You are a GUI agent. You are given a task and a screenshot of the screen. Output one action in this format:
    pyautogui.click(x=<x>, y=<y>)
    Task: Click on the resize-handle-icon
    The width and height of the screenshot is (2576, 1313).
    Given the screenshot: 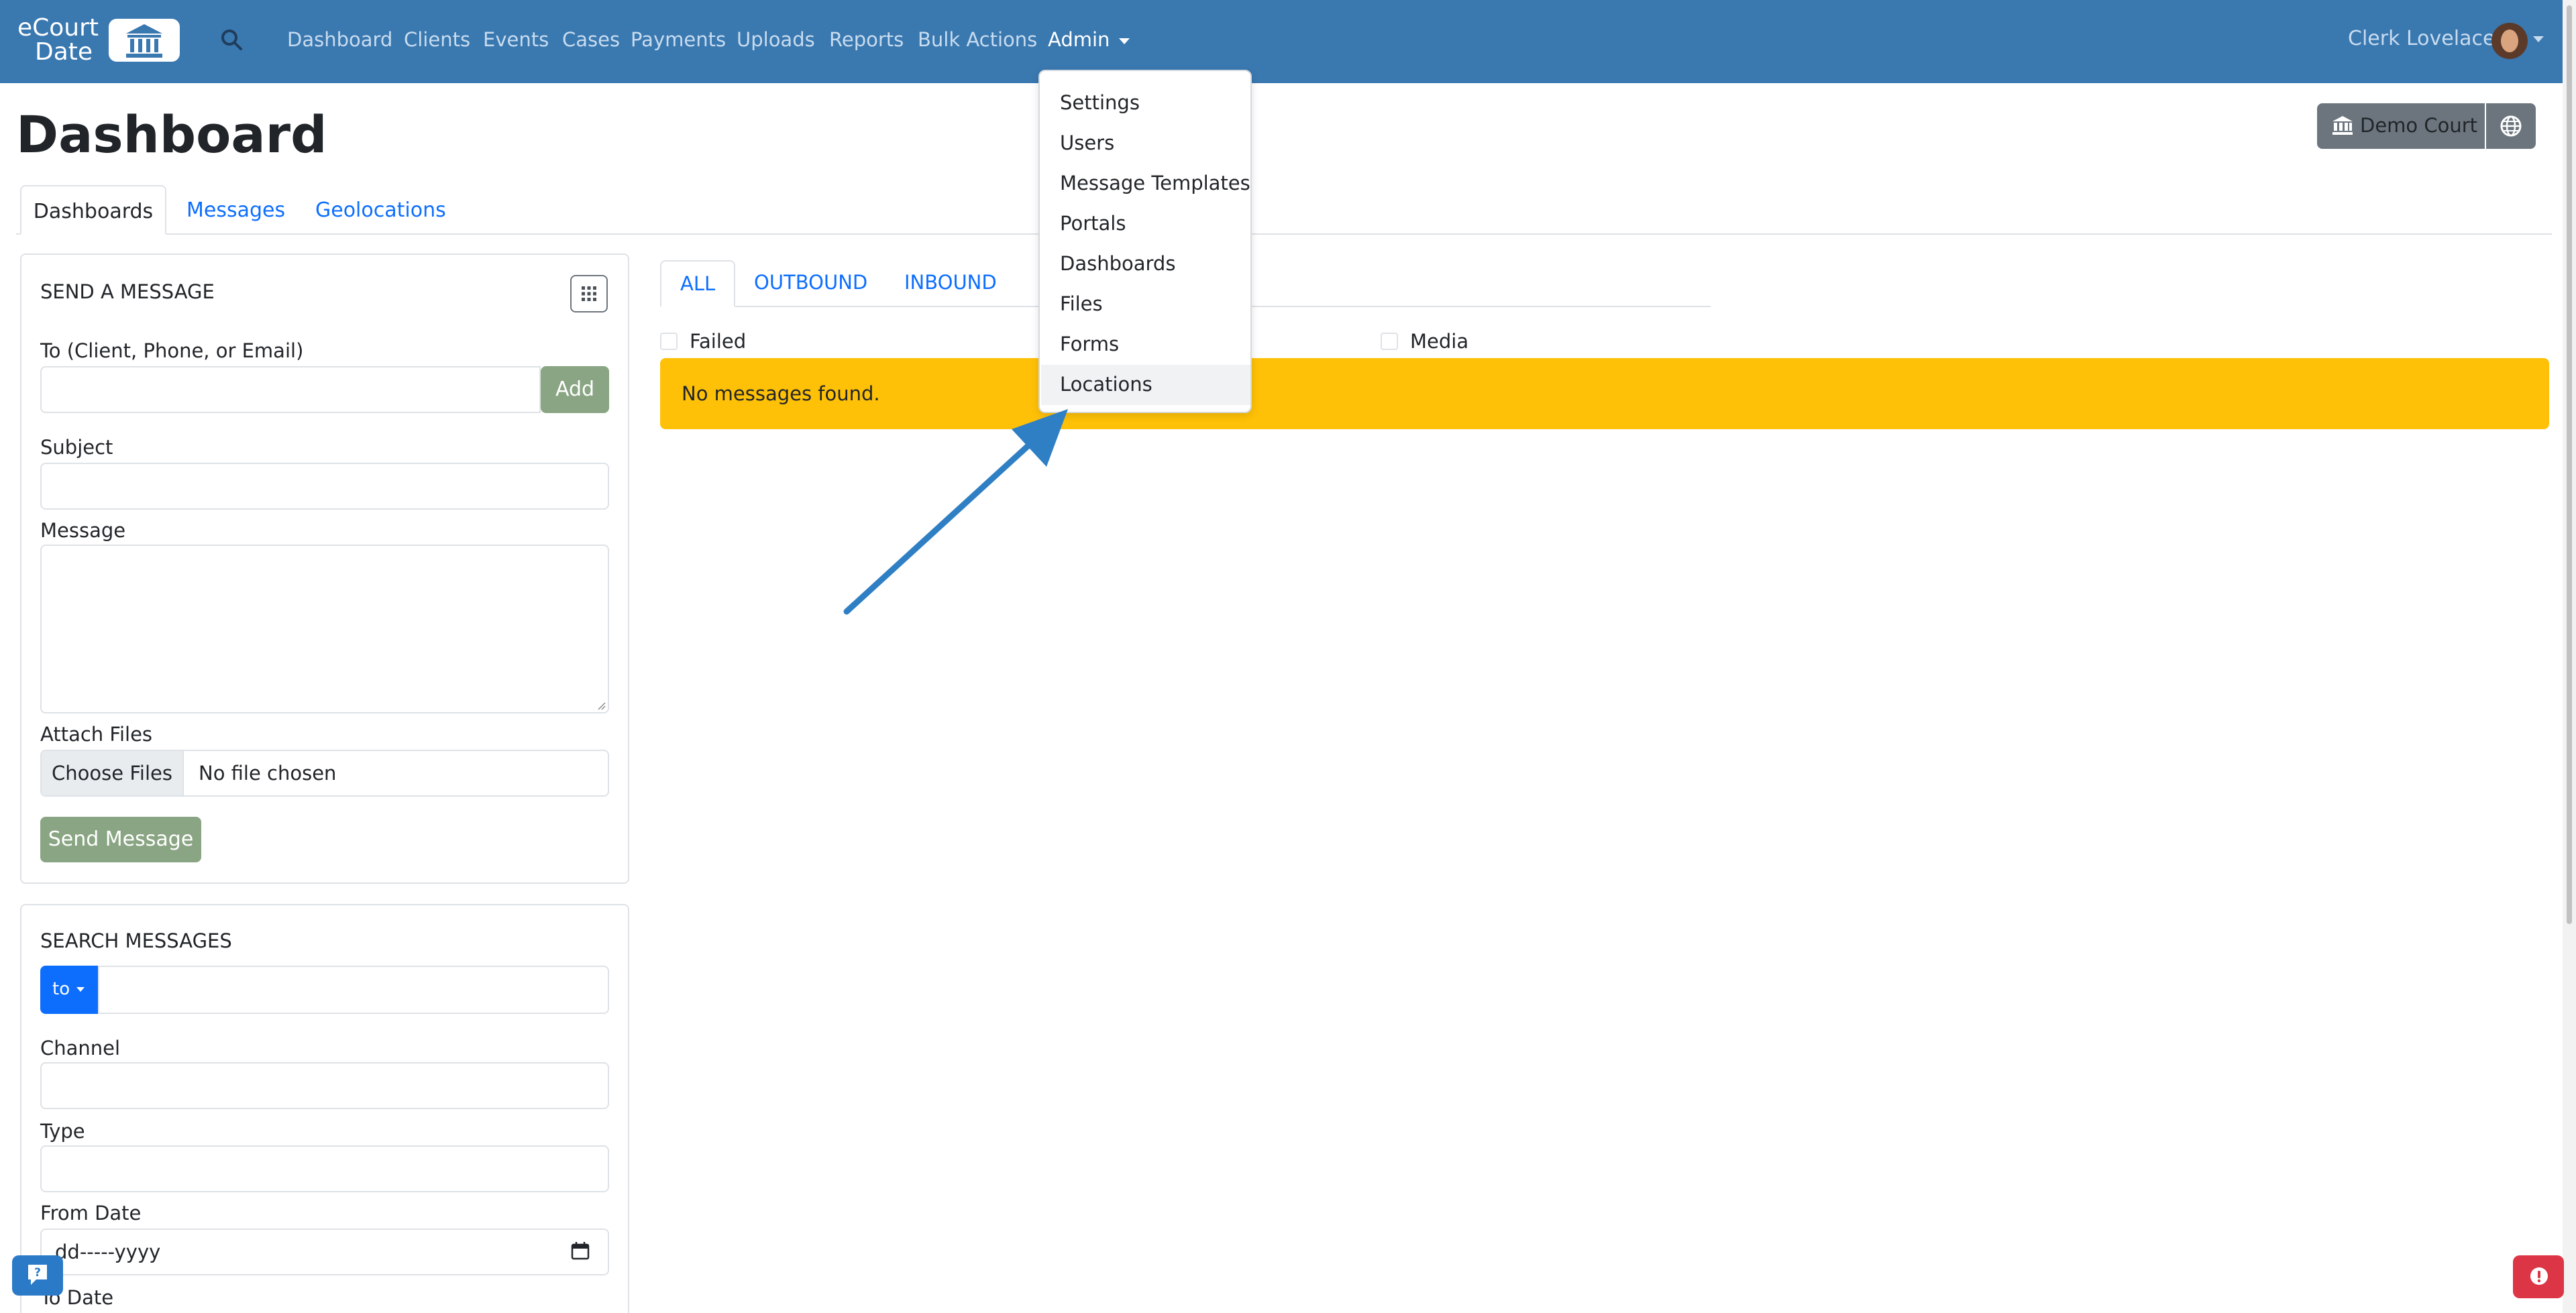 What is the action you would take?
    pyautogui.click(x=601, y=705)
    